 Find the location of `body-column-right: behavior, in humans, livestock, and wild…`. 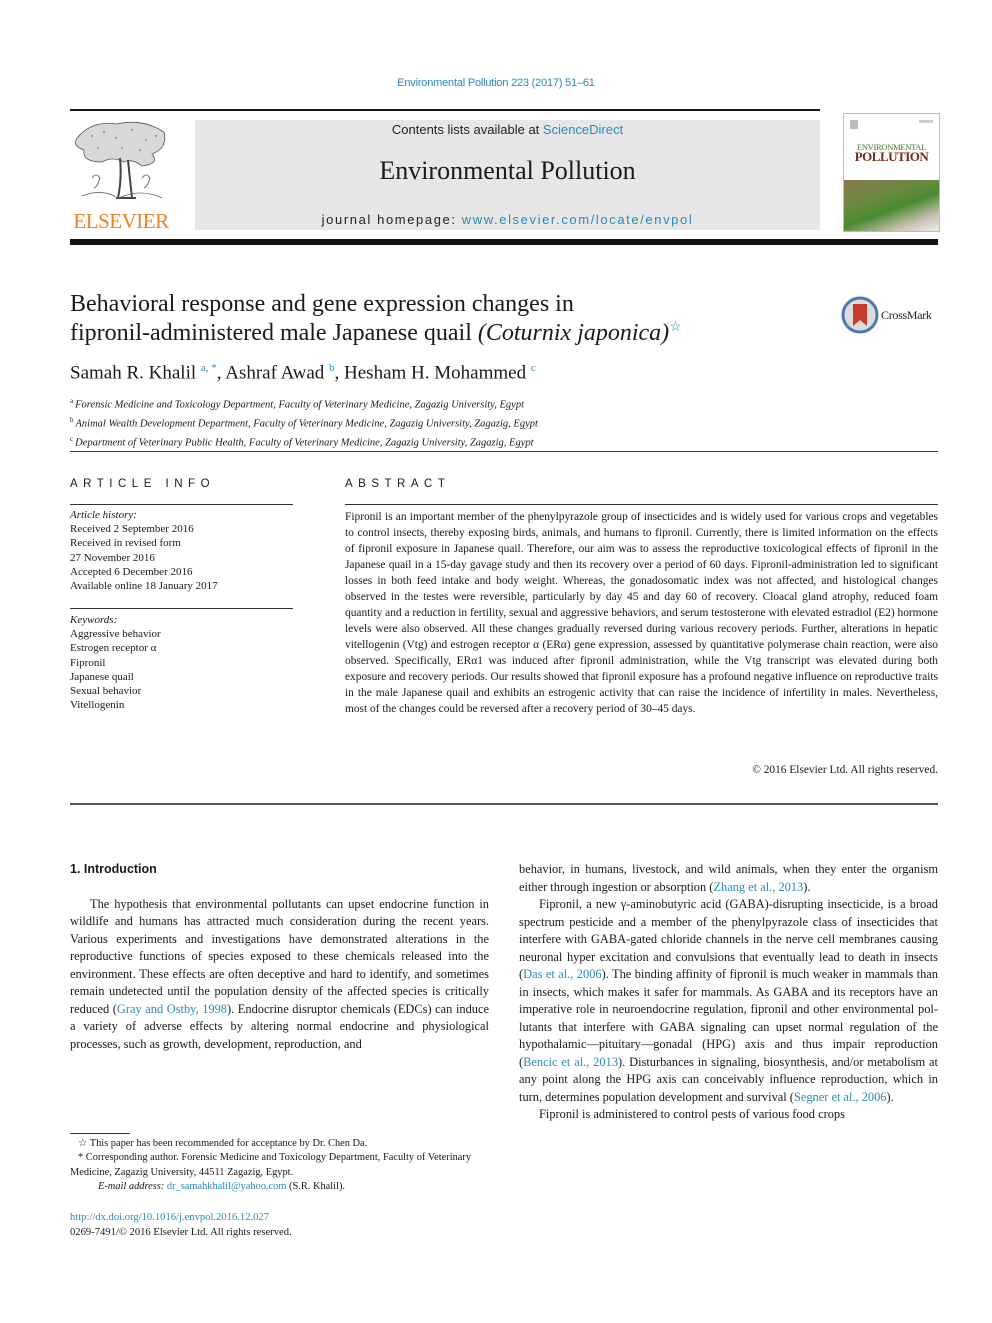

body-column-right: behavior, in humans, livestock, and wild… is located at coordinates (728, 992).